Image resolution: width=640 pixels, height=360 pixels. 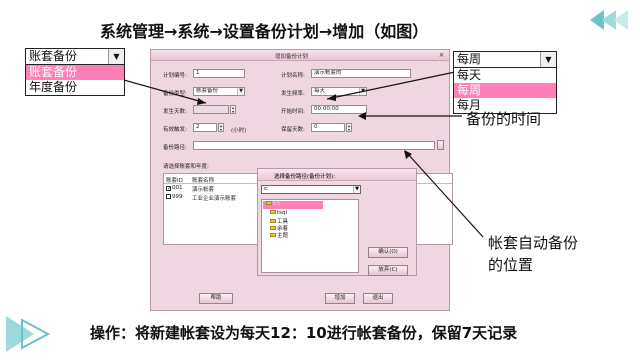 I want to click on freq-dropdown-zoom: 每周 ▼ 每天 每周 每月, so click(x=505, y=82).